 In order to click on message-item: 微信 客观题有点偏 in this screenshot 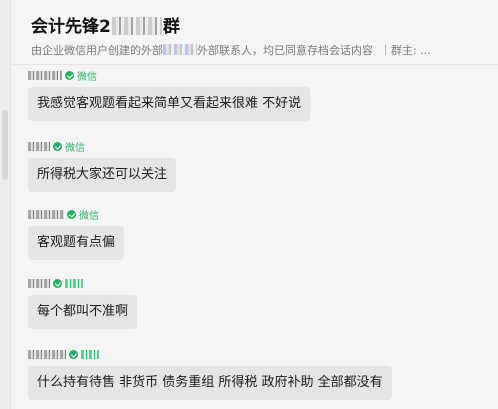, I will do `click(76, 234)`.